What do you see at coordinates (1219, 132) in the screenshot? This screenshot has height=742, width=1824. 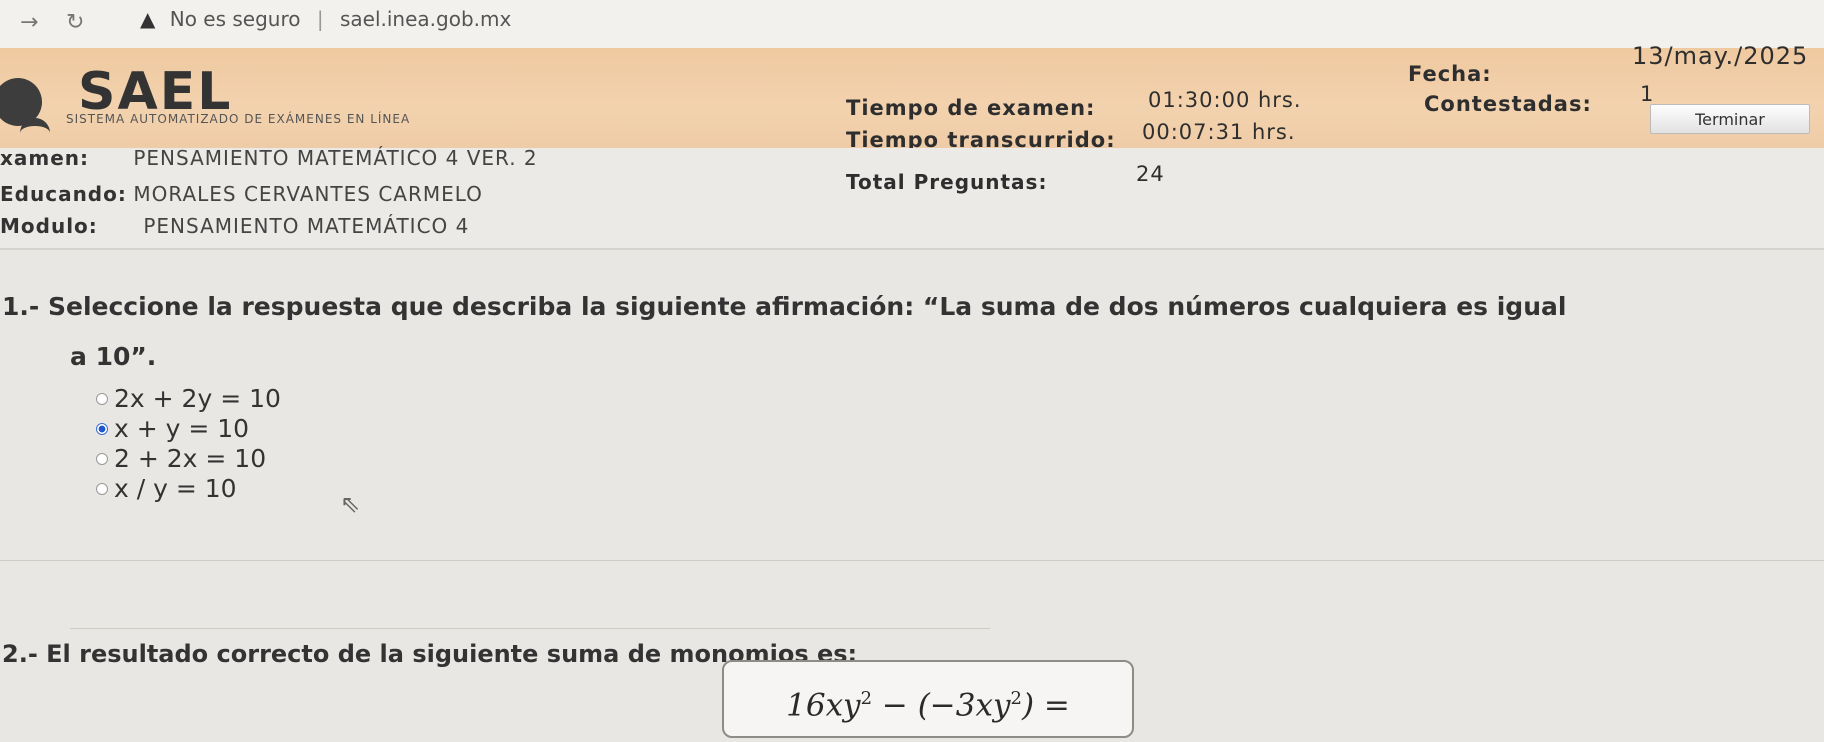 I see `elapsed-time-value: 00:07:31 hrs.` at bounding box center [1219, 132].